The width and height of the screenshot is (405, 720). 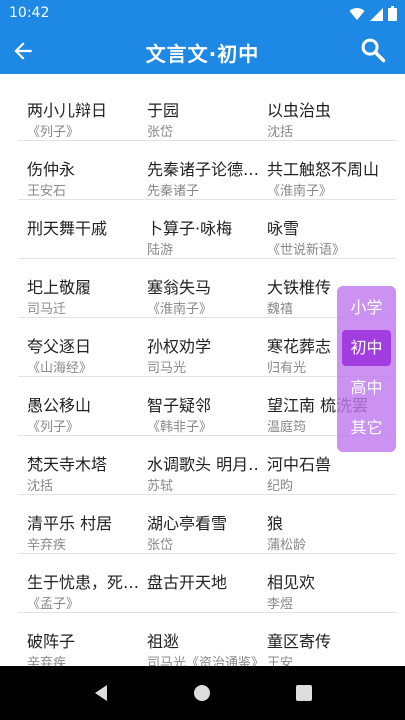 I want to click on article-item: 清平乐 村居 辛弃疾, so click(x=78, y=524).